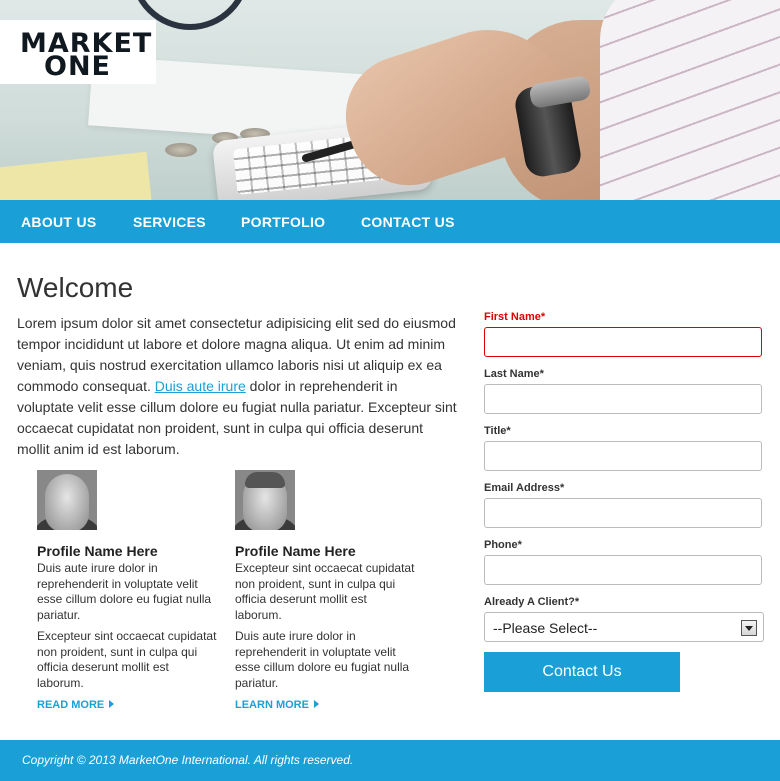 This screenshot has width=780, height=781. Describe the element at coordinates (514, 374) in the screenshot. I see `last-name-label: Last Name*` at that location.